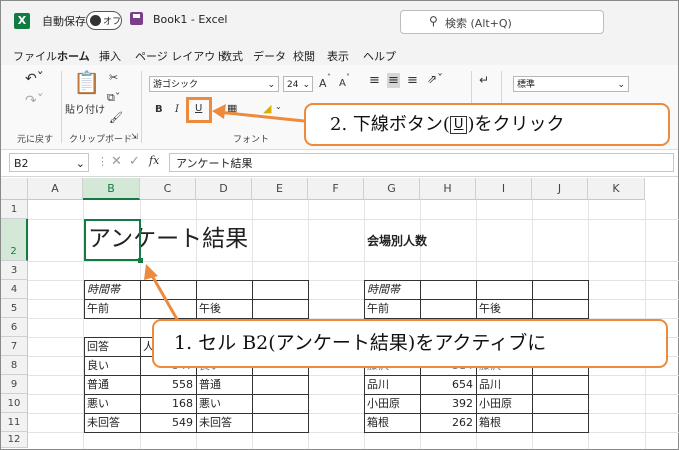 This screenshot has height=450, width=679. Describe the element at coordinates (224, 213) in the screenshot. I see `arrows-overlay` at that location.